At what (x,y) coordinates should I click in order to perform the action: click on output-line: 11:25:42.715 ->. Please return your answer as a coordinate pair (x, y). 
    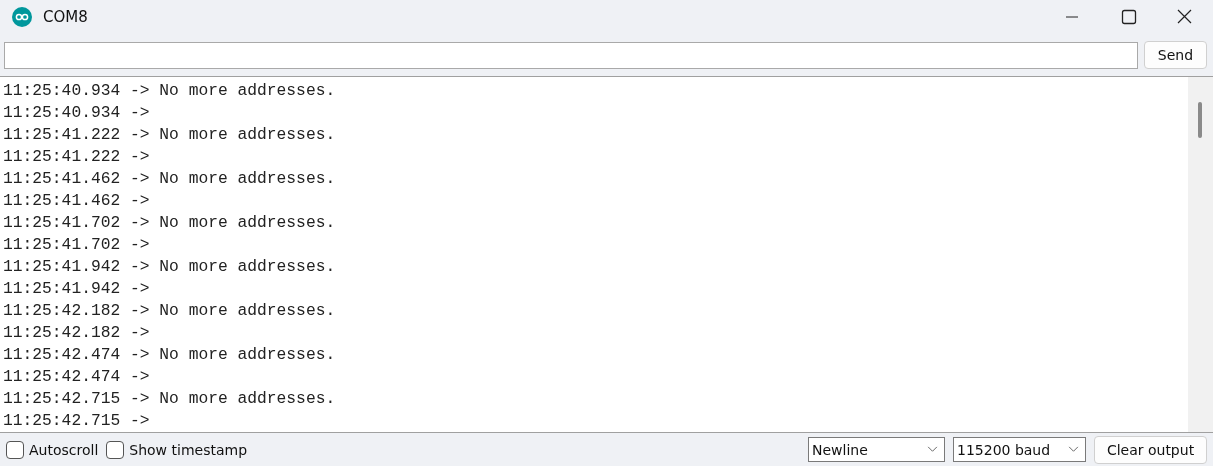
    Looking at the image, I should click on (77, 421).